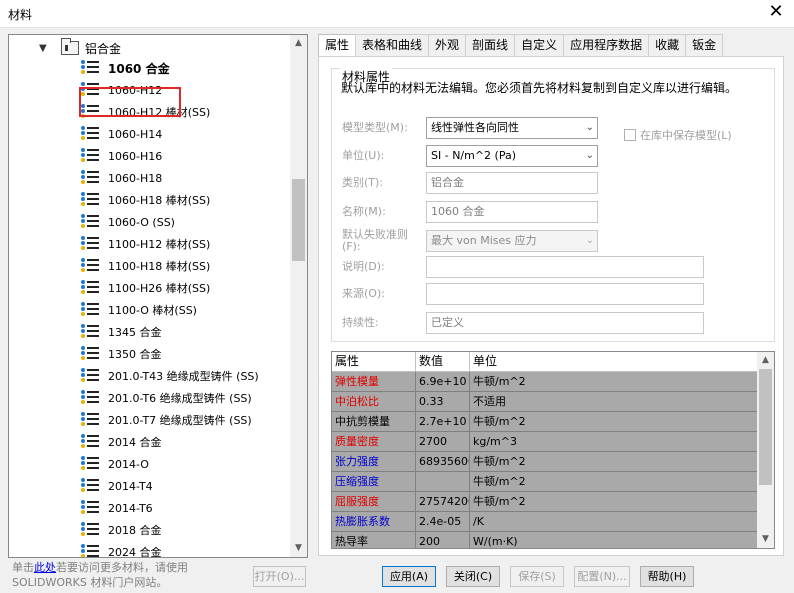 This screenshot has height=593, width=794. Describe the element at coordinates (545, 422) in the screenshot. I see `table-row: 中抗剪模量 2.7e+10 牛顿/m^2` at that location.